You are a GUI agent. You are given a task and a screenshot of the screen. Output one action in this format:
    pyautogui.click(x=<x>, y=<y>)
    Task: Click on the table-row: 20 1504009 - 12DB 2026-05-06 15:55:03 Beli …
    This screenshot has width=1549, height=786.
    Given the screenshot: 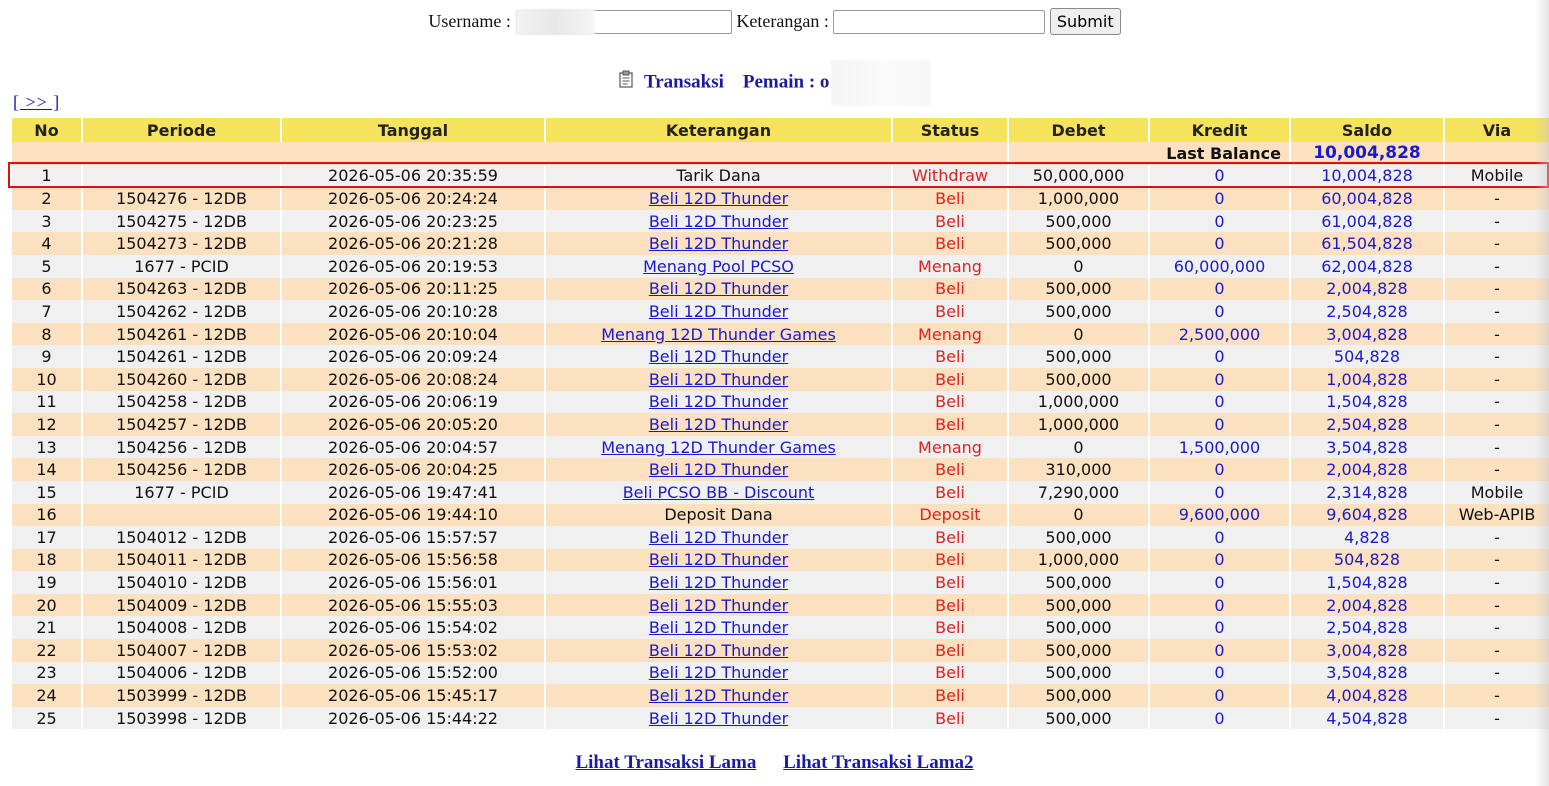 What is the action you would take?
    pyautogui.click(x=780, y=605)
    